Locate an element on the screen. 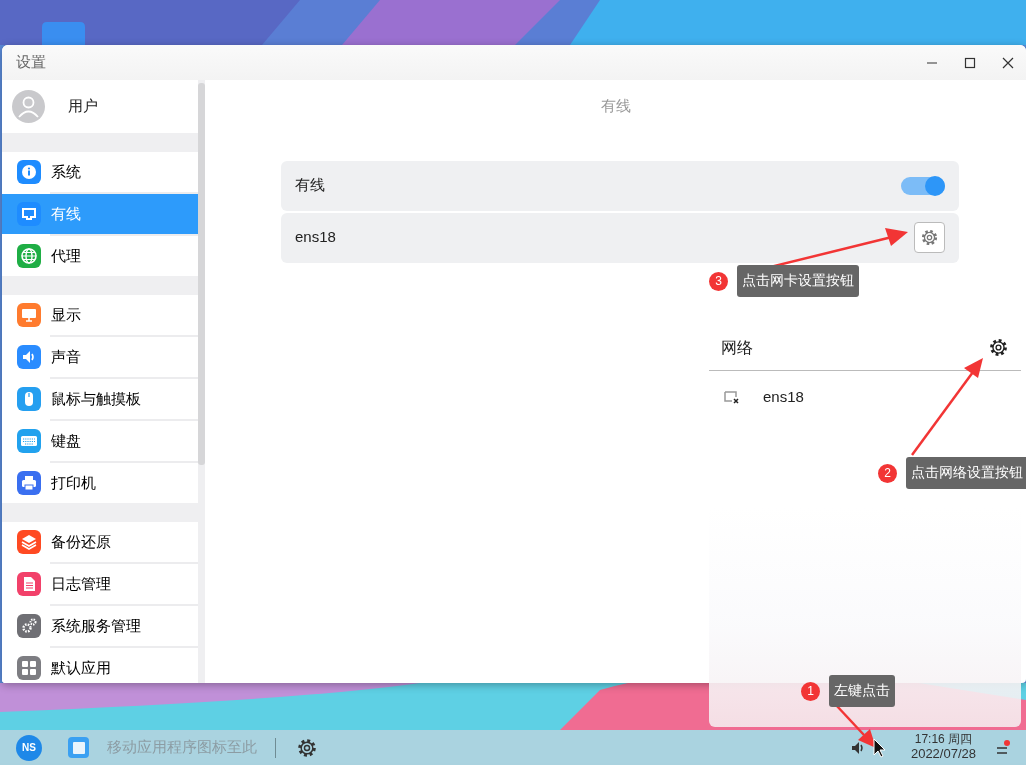  user-name: 用户 is located at coordinates (83, 106).